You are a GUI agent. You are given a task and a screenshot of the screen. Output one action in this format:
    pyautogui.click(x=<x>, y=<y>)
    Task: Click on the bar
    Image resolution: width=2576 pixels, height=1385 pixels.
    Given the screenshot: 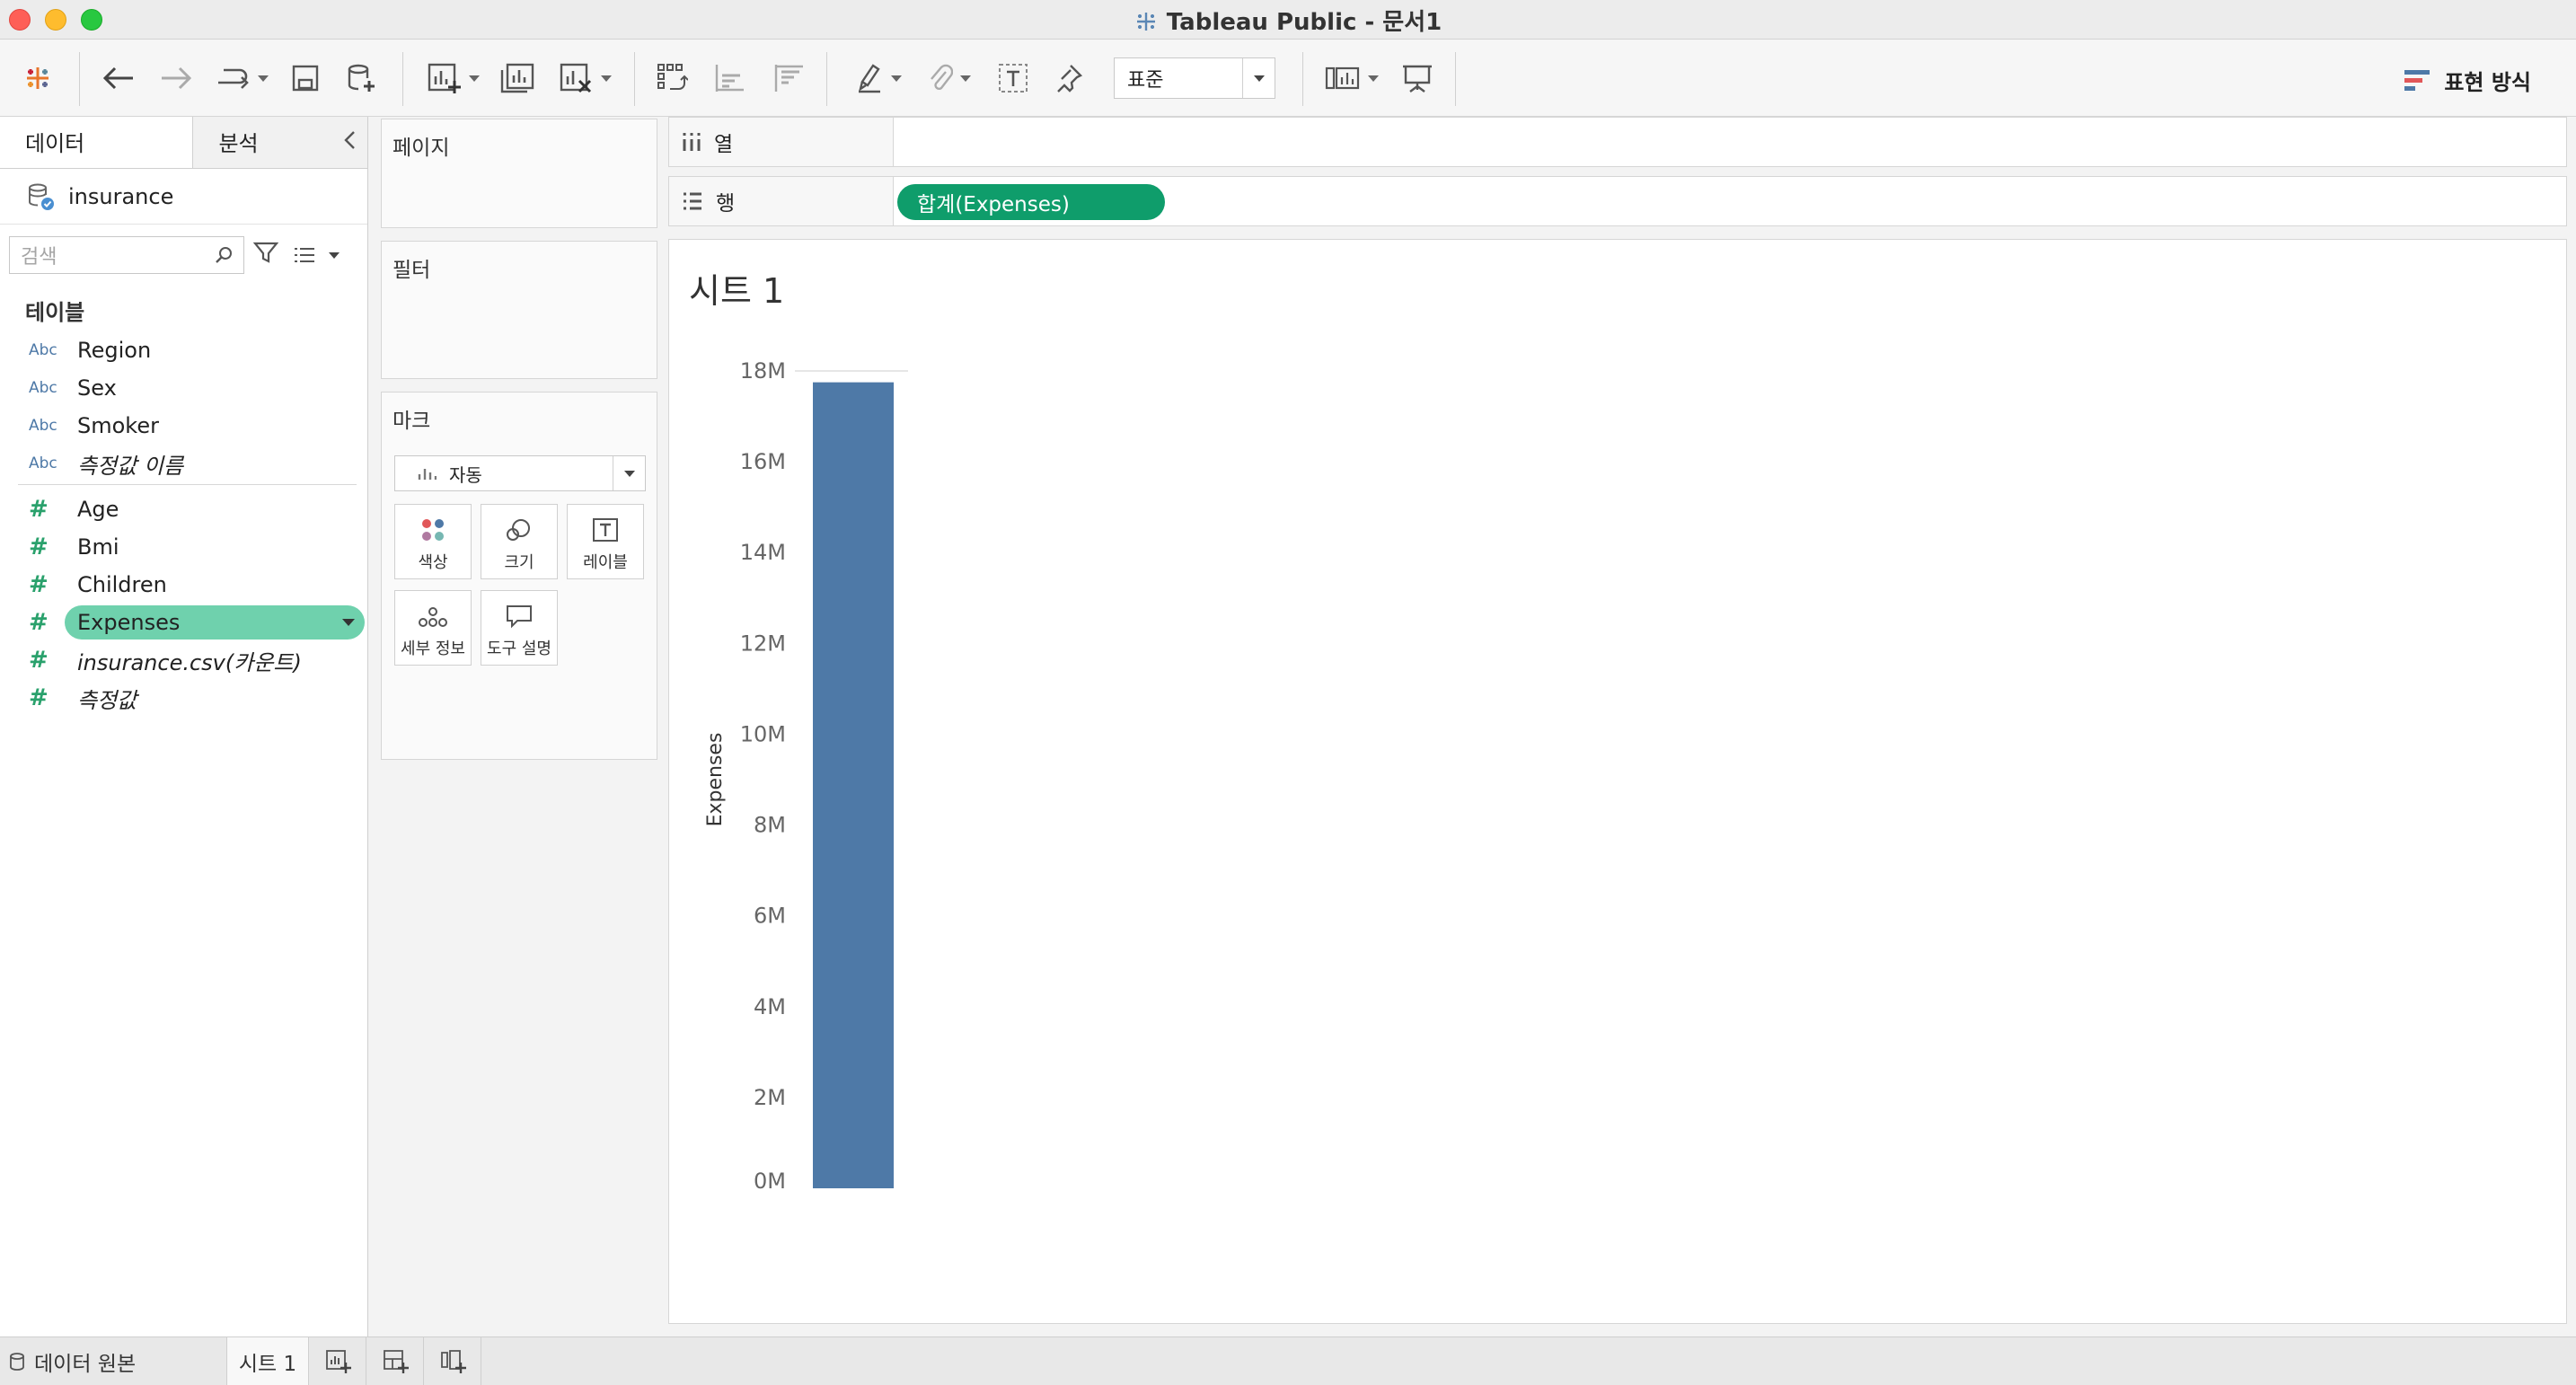 What is the action you would take?
    pyautogui.click(x=853, y=785)
    